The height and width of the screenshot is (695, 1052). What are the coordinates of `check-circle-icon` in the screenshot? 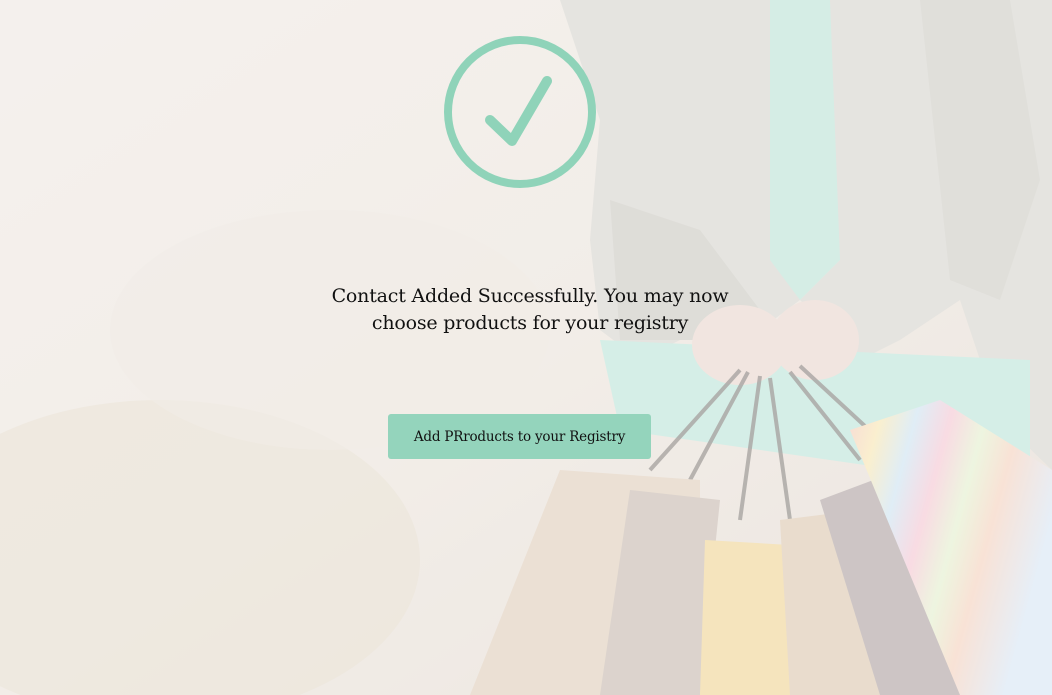 It's located at (520, 112).